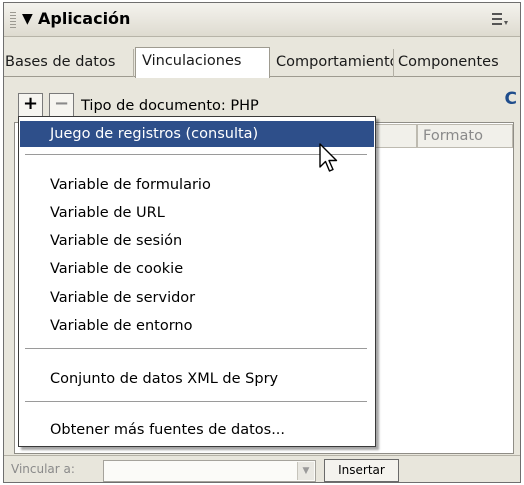 Image resolution: width=524 pixels, height=485 pixels. What do you see at coordinates (197, 241) in the screenshot?
I see `menu-item-session-variable: Variable de sesión` at bounding box center [197, 241].